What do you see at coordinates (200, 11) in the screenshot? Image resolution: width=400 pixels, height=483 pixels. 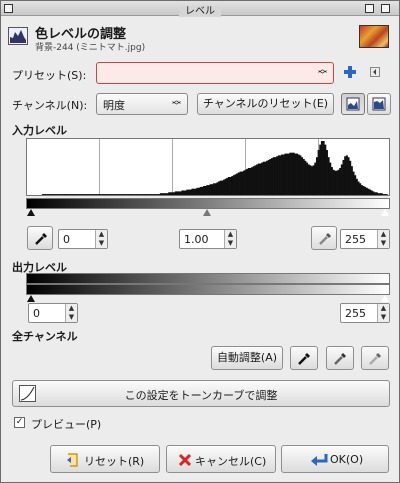 I see `window-title: レベル` at bounding box center [200, 11].